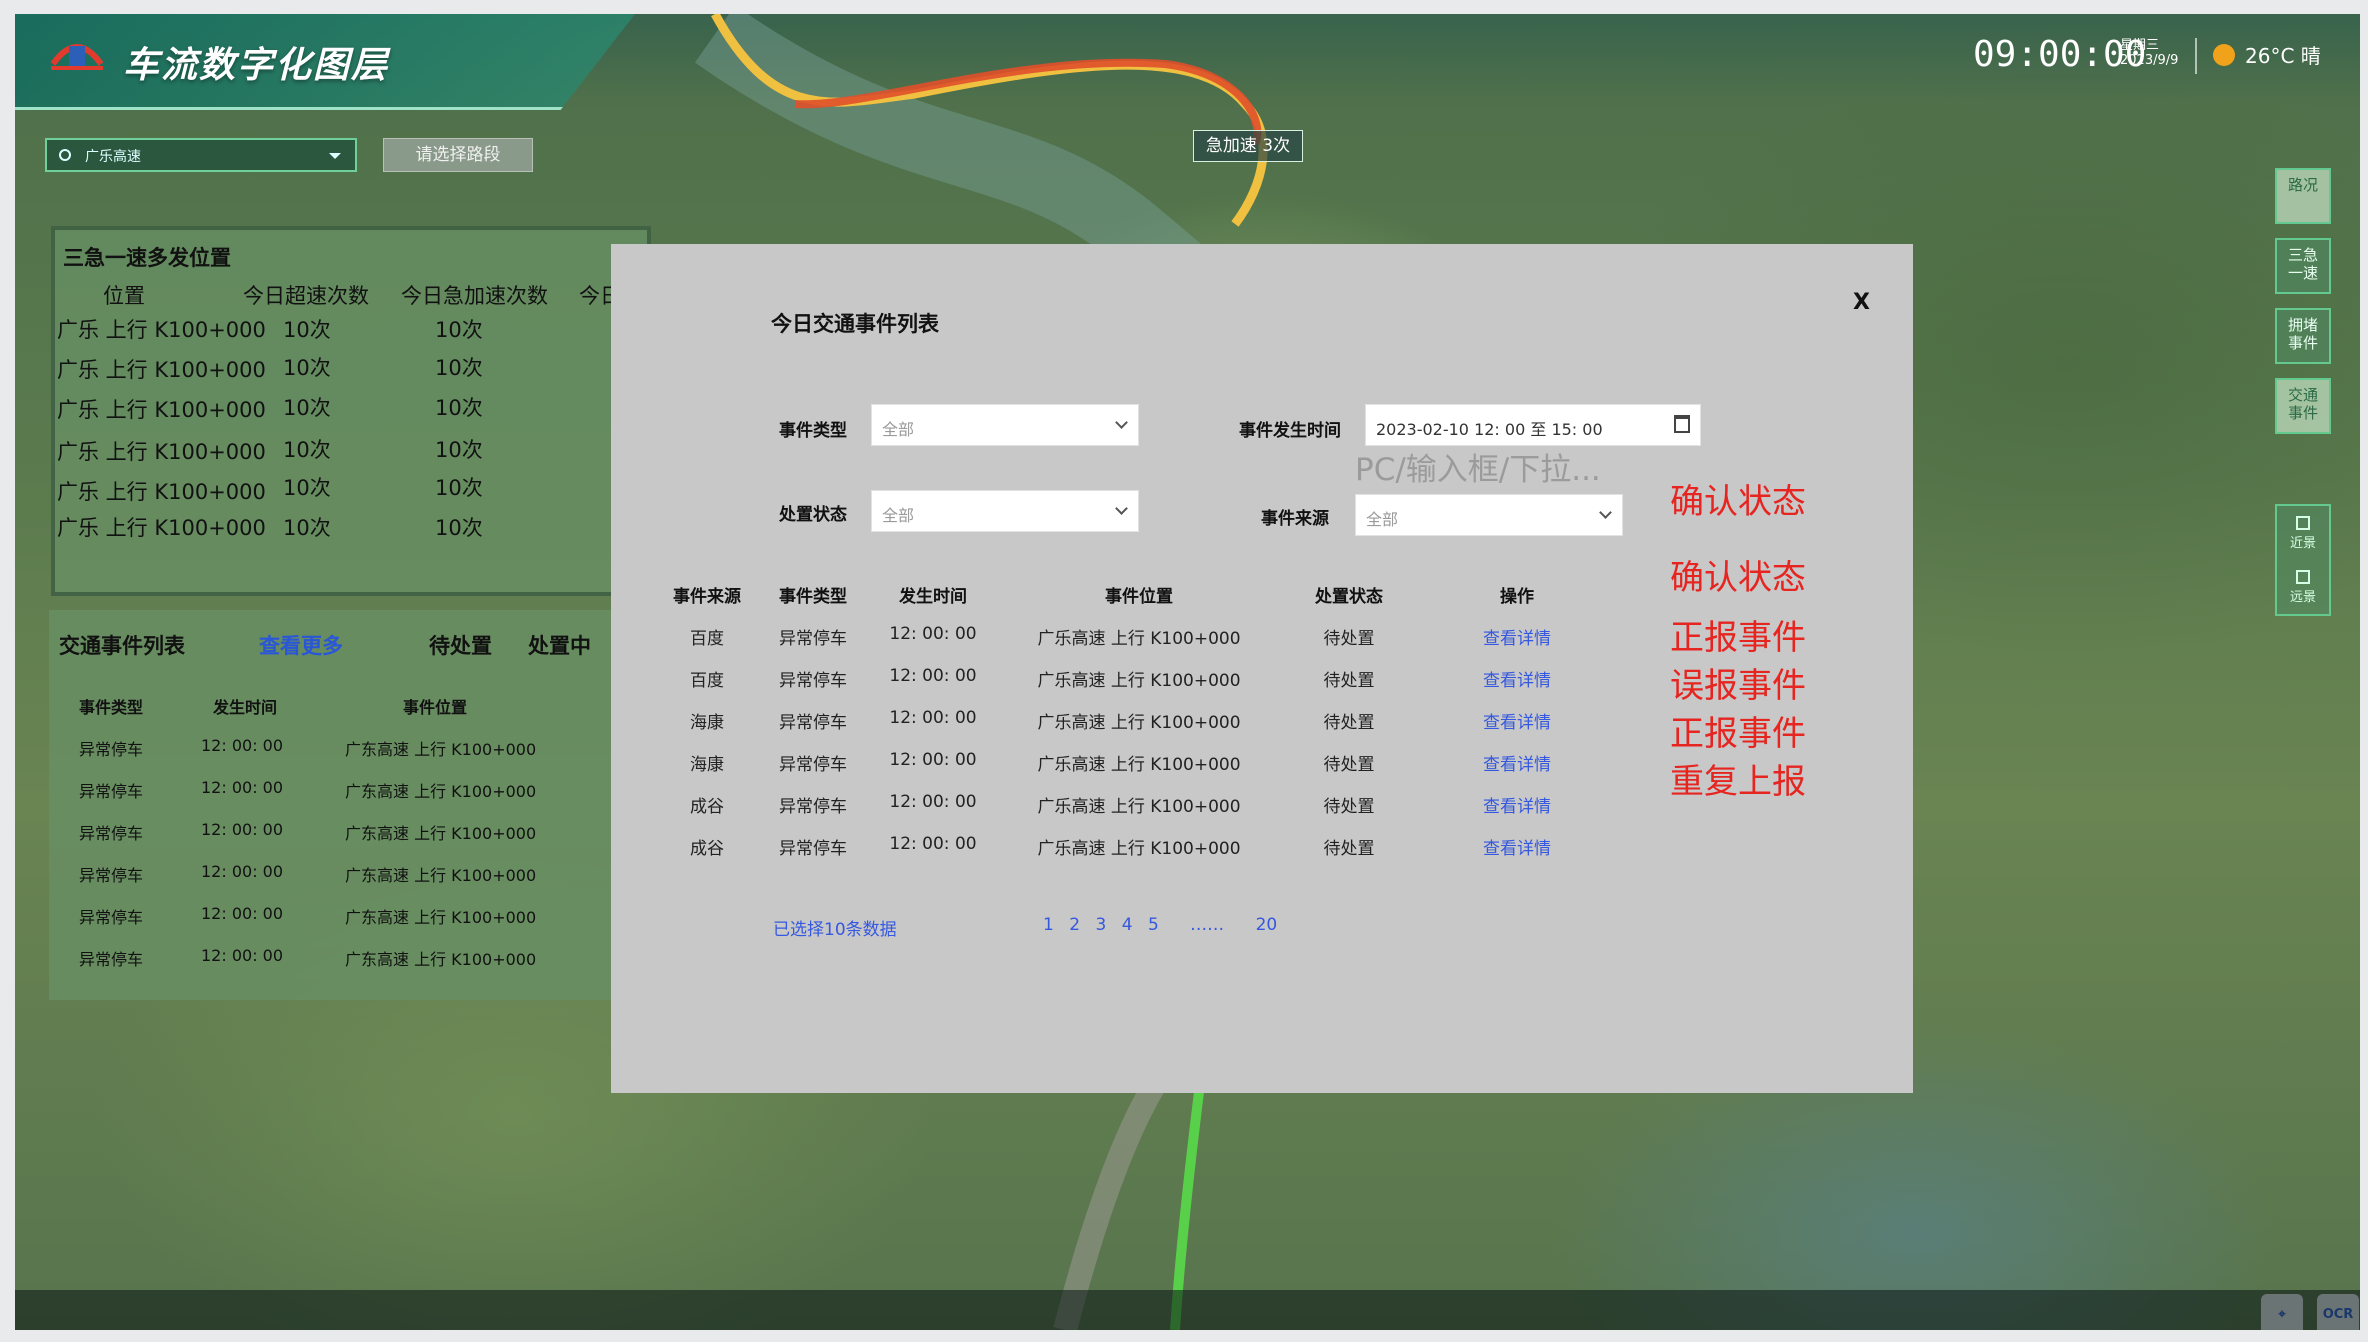  What do you see at coordinates (77, 57) in the screenshot?
I see `logo-icon` at bounding box center [77, 57].